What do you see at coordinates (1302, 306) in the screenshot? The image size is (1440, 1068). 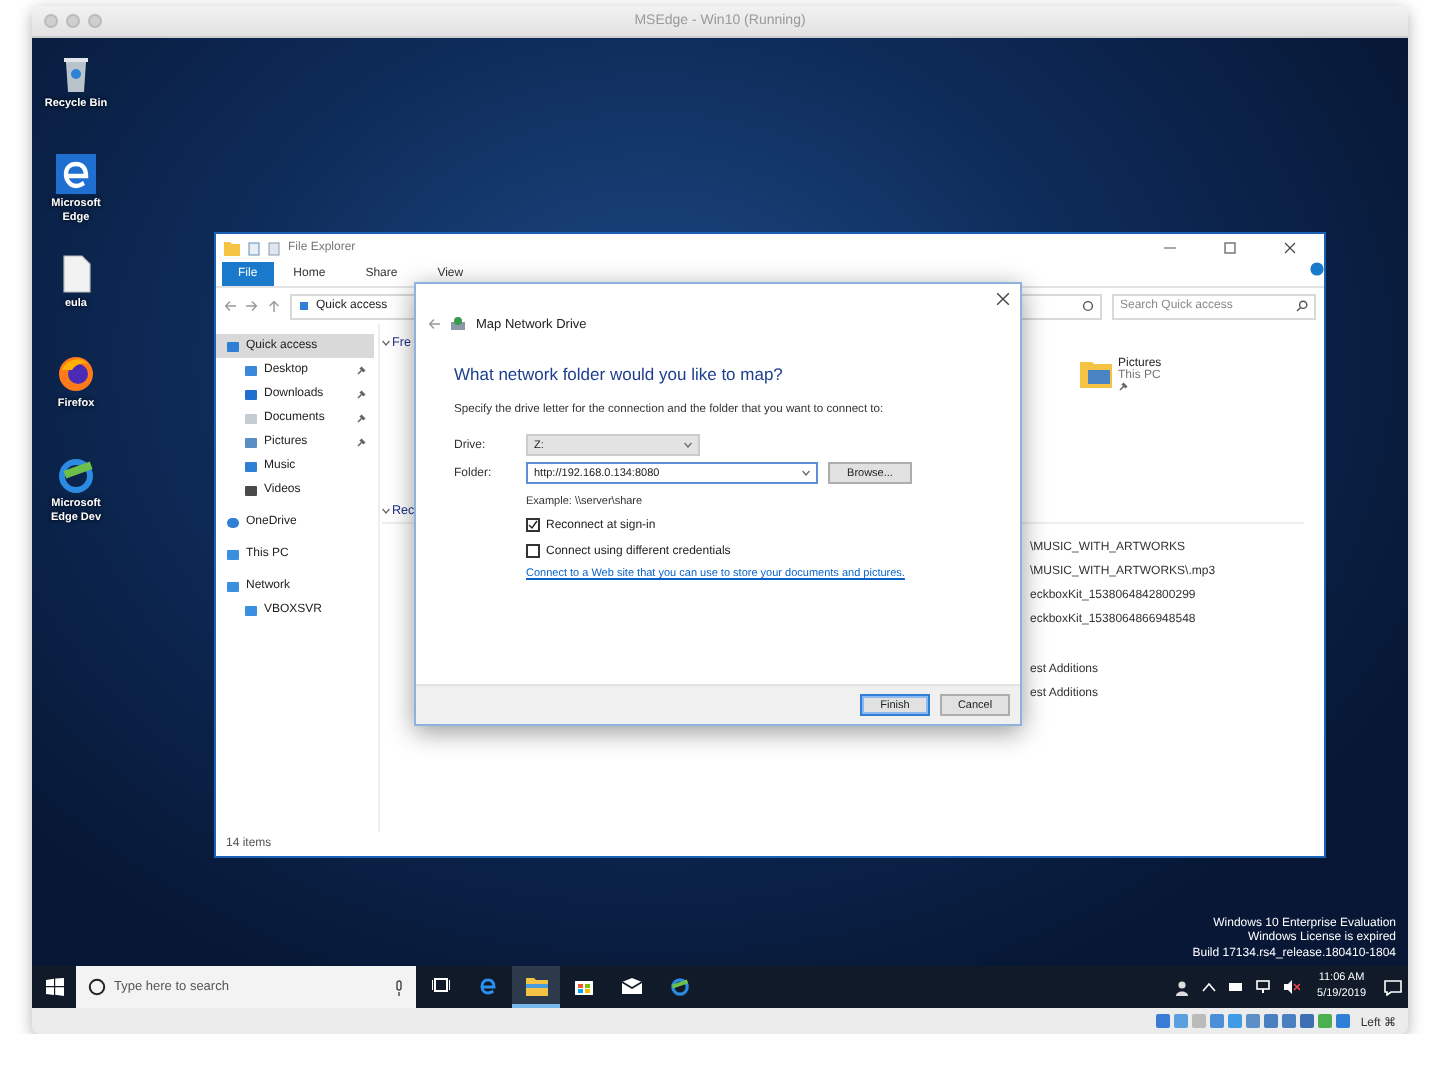 I see `search-icon` at bounding box center [1302, 306].